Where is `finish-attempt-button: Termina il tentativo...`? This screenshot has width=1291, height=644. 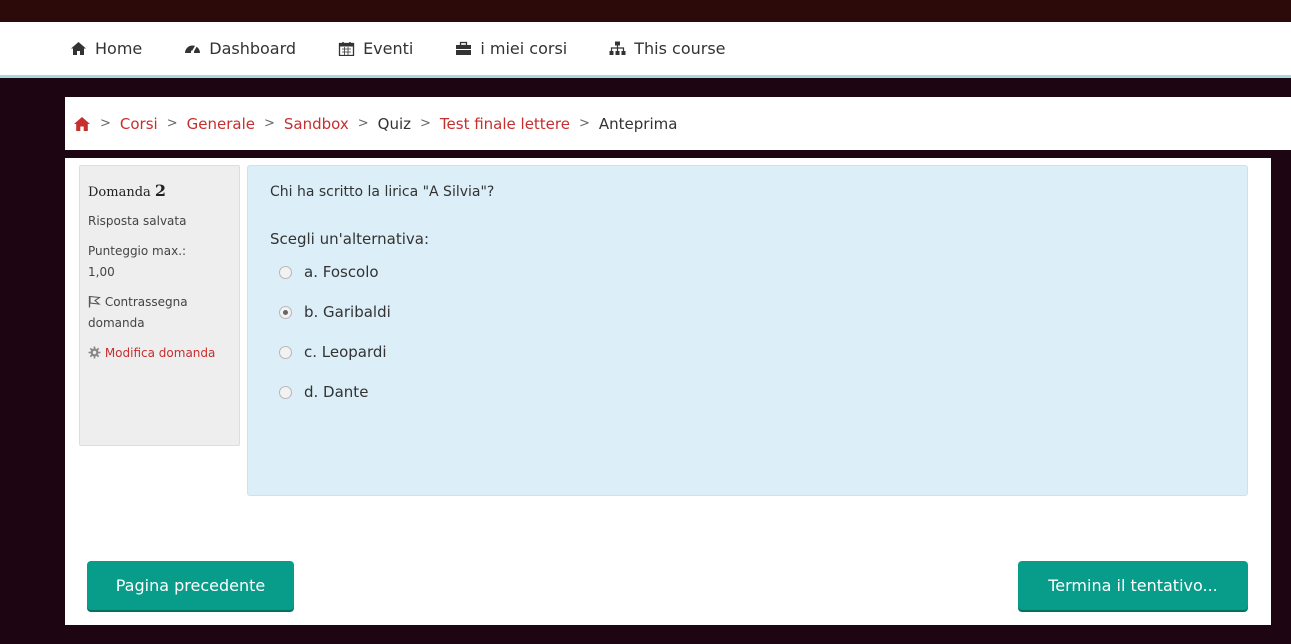 finish-attempt-button: Termina il tentativo... is located at coordinates (1133, 585).